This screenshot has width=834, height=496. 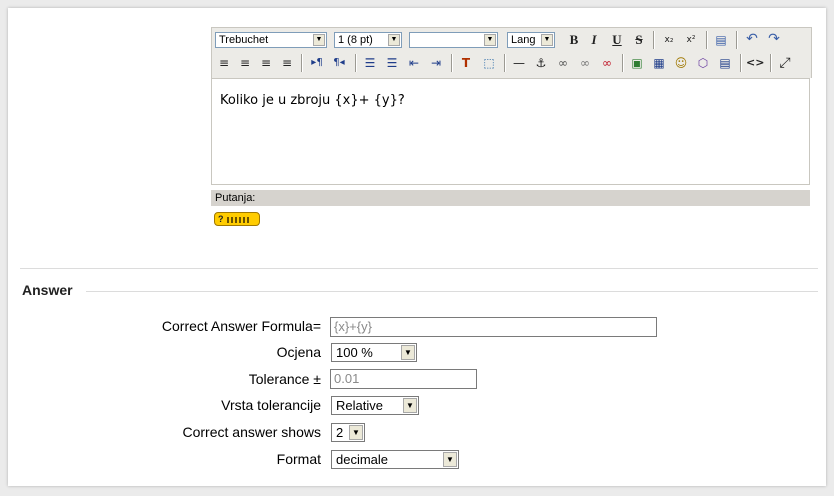 What do you see at coordinates (271, 40) in the screenshot?
I see `font-family-select: Trebuchet ▼` at bounding box center [271, 40].